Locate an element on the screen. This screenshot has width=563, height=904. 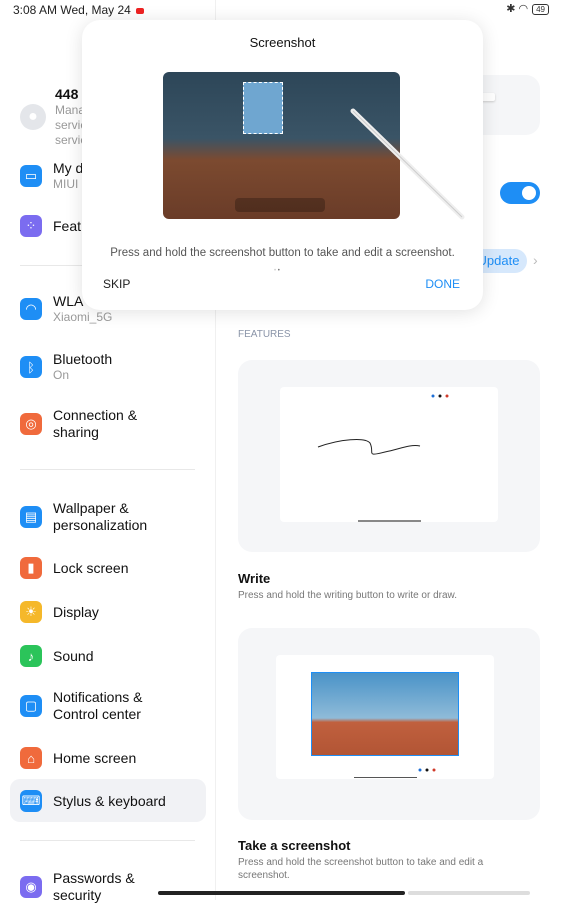
sidebar-item-sub: Xiaomi_5G is located at coordinates (83, 317).